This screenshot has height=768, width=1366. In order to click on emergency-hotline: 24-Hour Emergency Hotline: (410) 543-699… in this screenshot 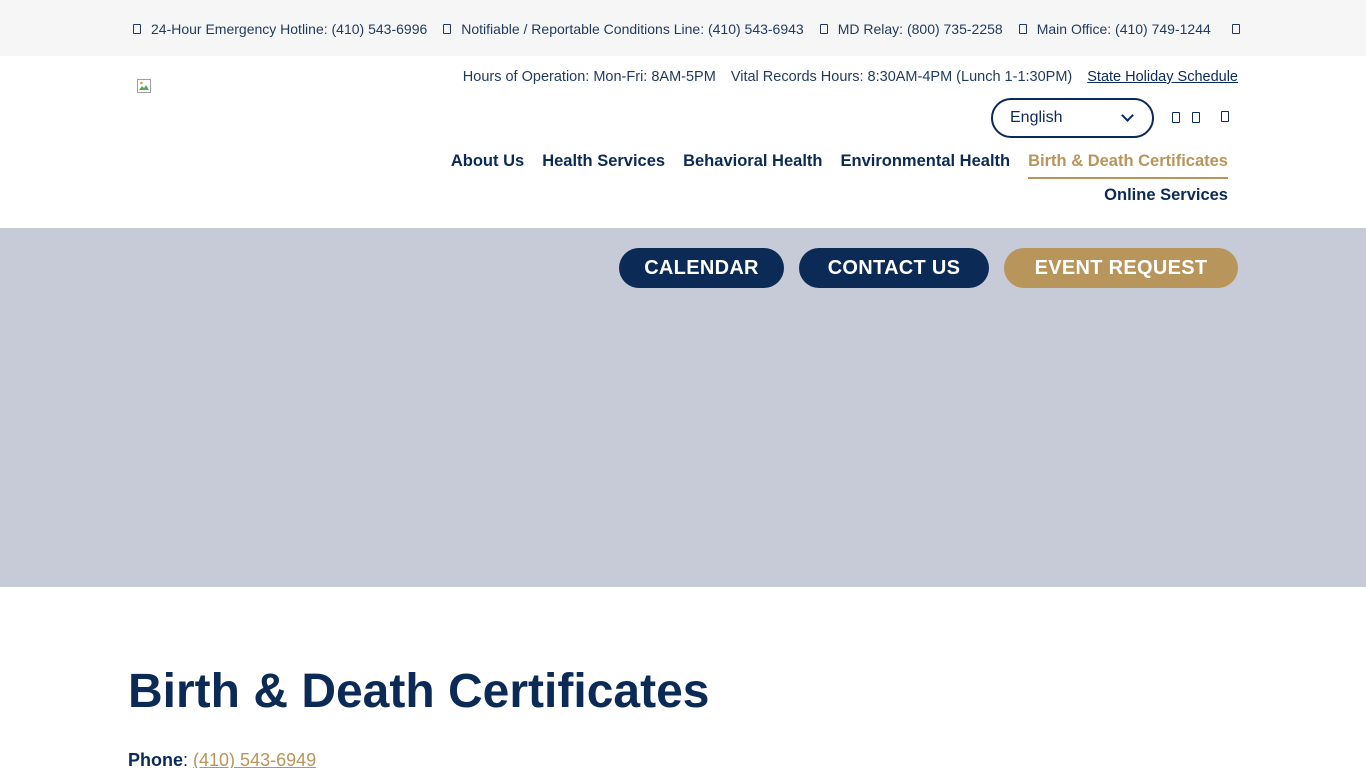, I will do `click(278, 29)`.